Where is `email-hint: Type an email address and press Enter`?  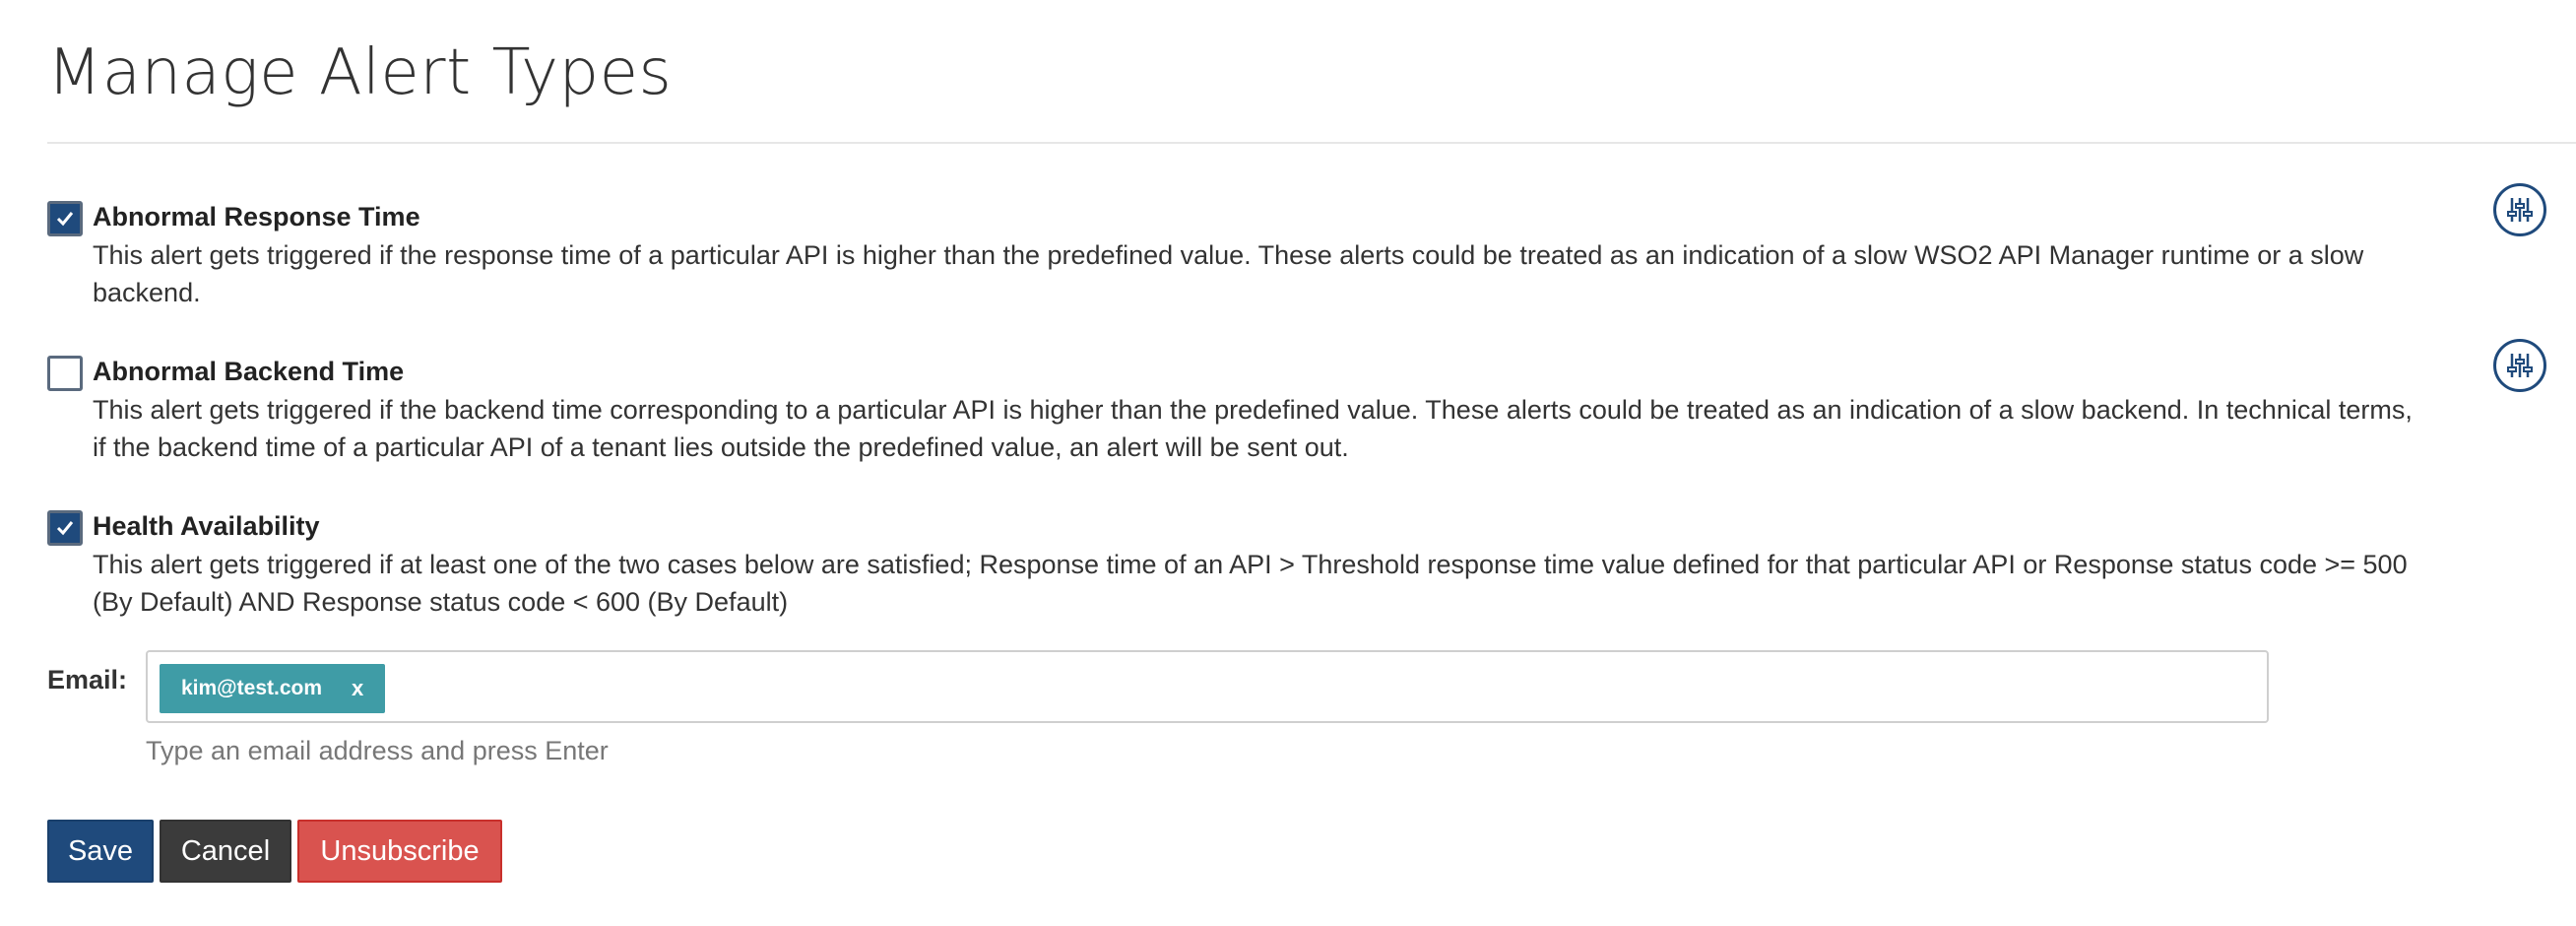 email-hint: Type an email address and press Enter is located at coordinates (377, 750).